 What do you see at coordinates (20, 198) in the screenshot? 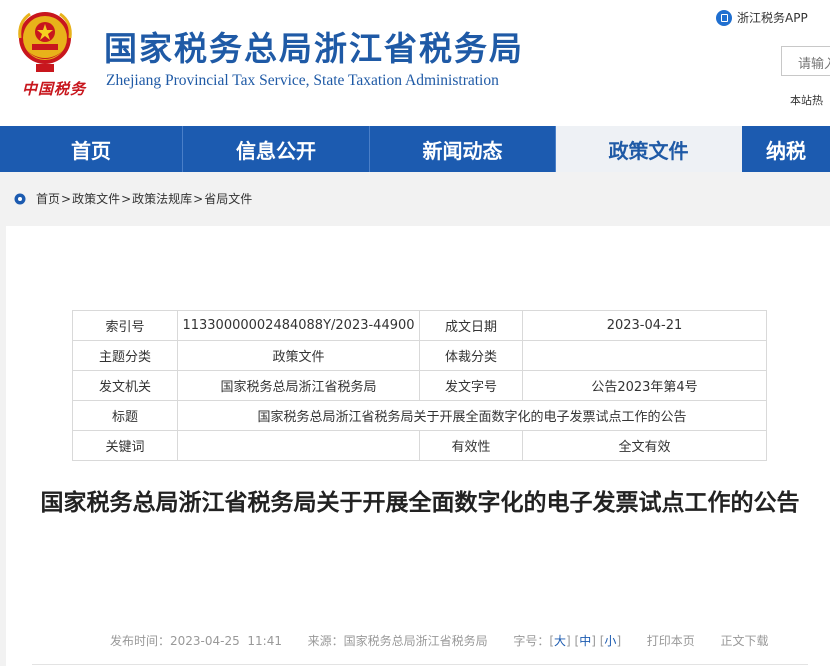
I see `location-pin-icon` at bounding box center [20, 198].